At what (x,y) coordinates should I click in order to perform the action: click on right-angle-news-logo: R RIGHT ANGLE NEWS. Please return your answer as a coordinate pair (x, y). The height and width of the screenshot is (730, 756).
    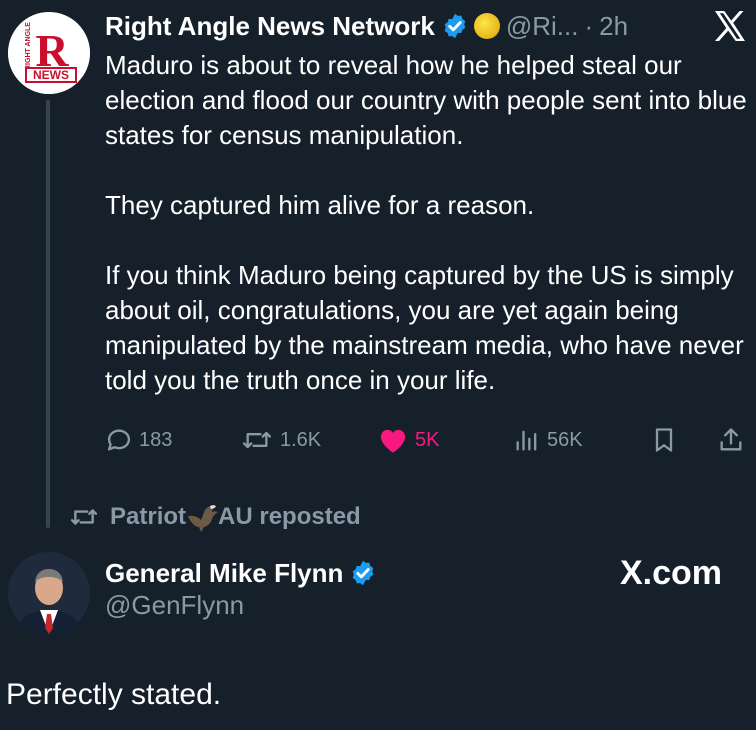
    Looking at the image, I should click on (49, 53).